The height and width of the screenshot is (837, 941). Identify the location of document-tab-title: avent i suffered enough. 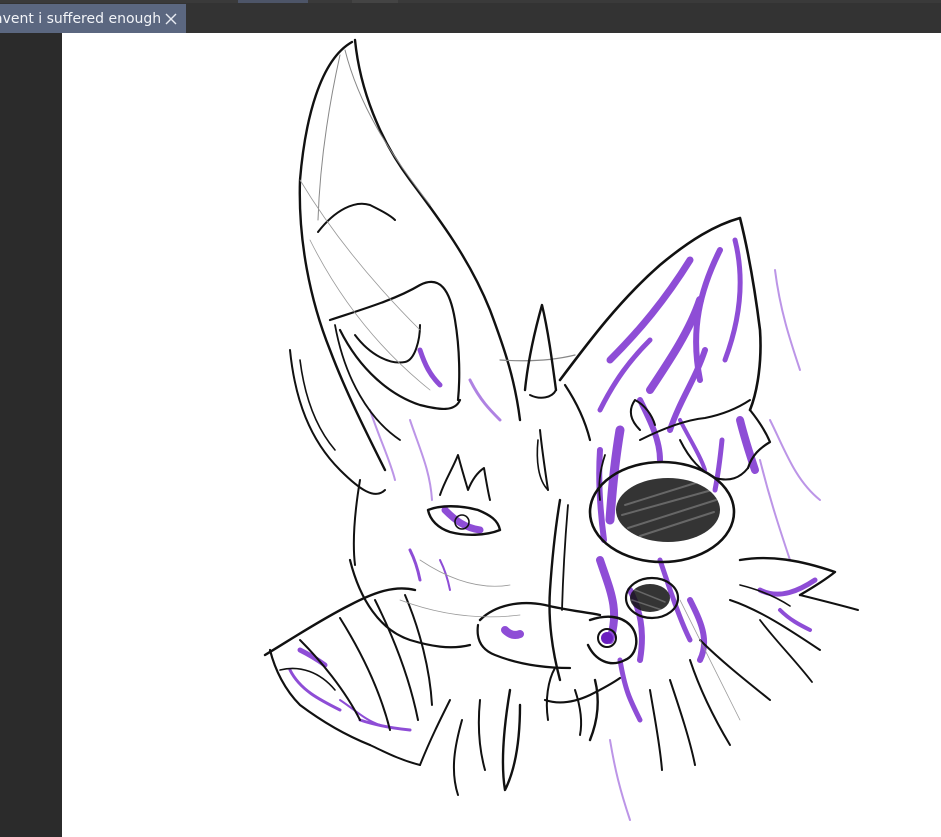
(81, 18).